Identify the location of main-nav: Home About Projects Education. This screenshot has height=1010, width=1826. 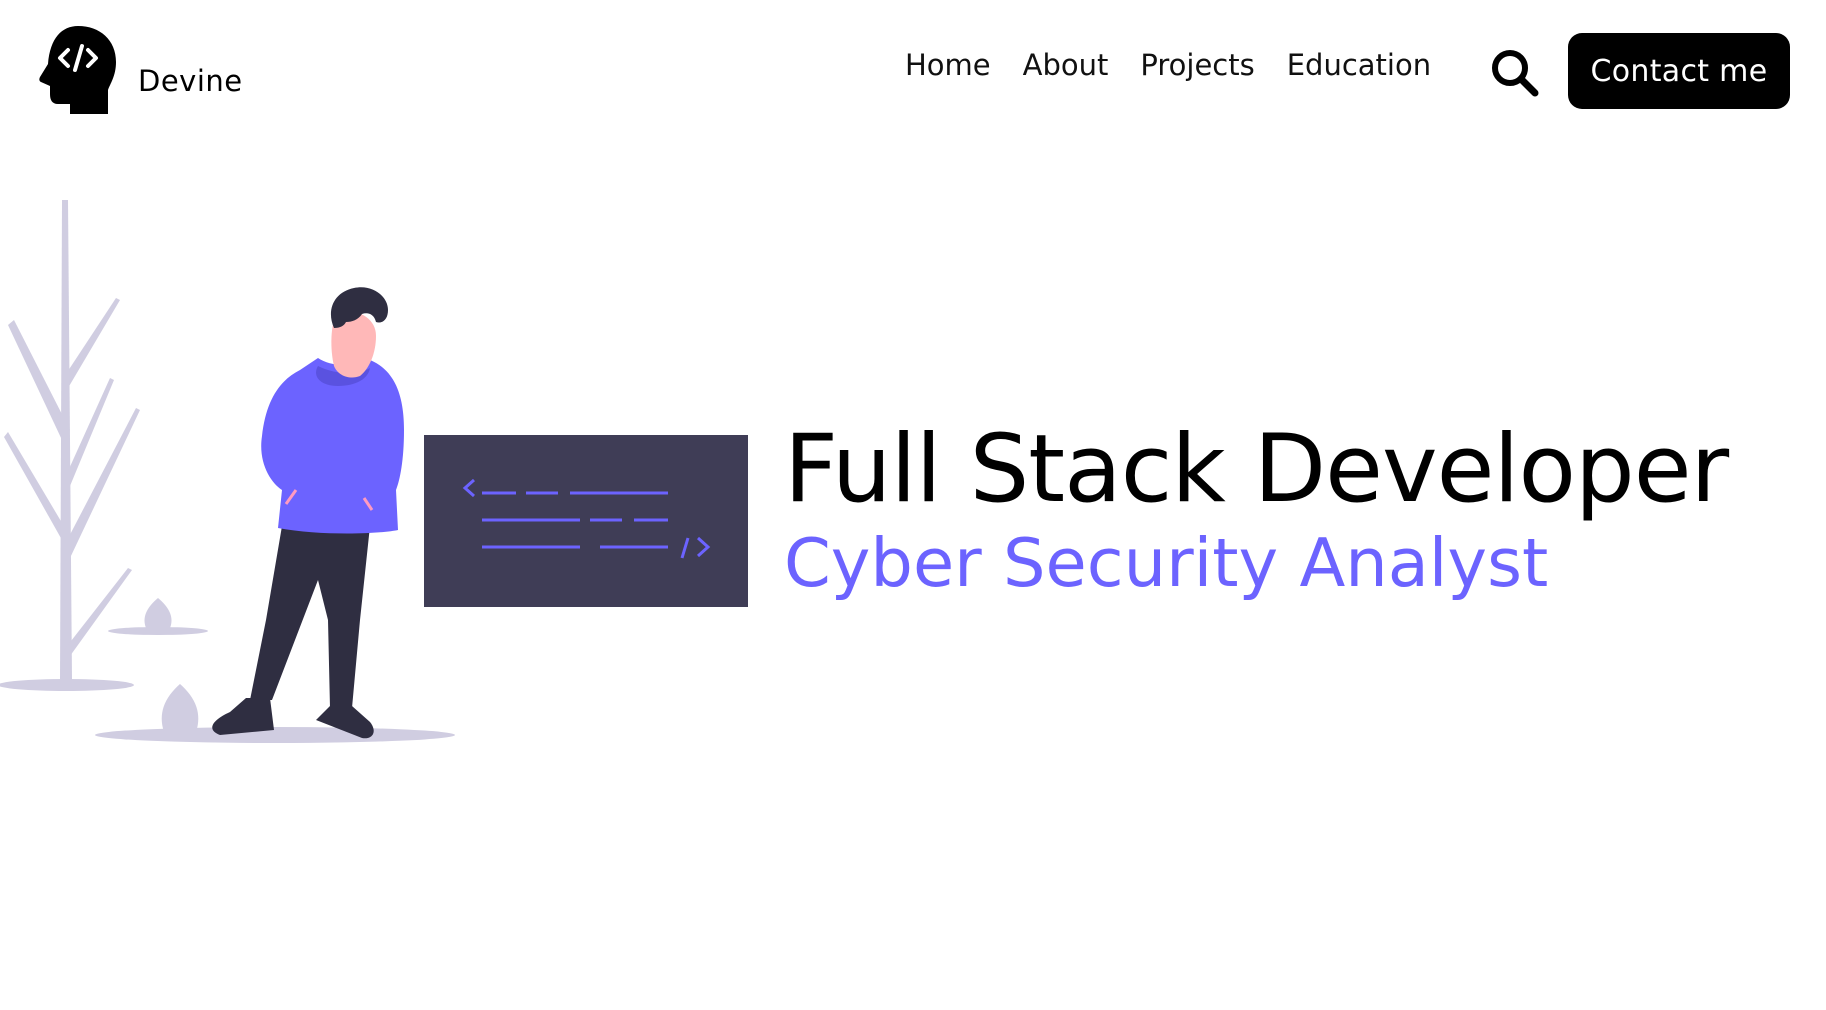
(1168, 65).